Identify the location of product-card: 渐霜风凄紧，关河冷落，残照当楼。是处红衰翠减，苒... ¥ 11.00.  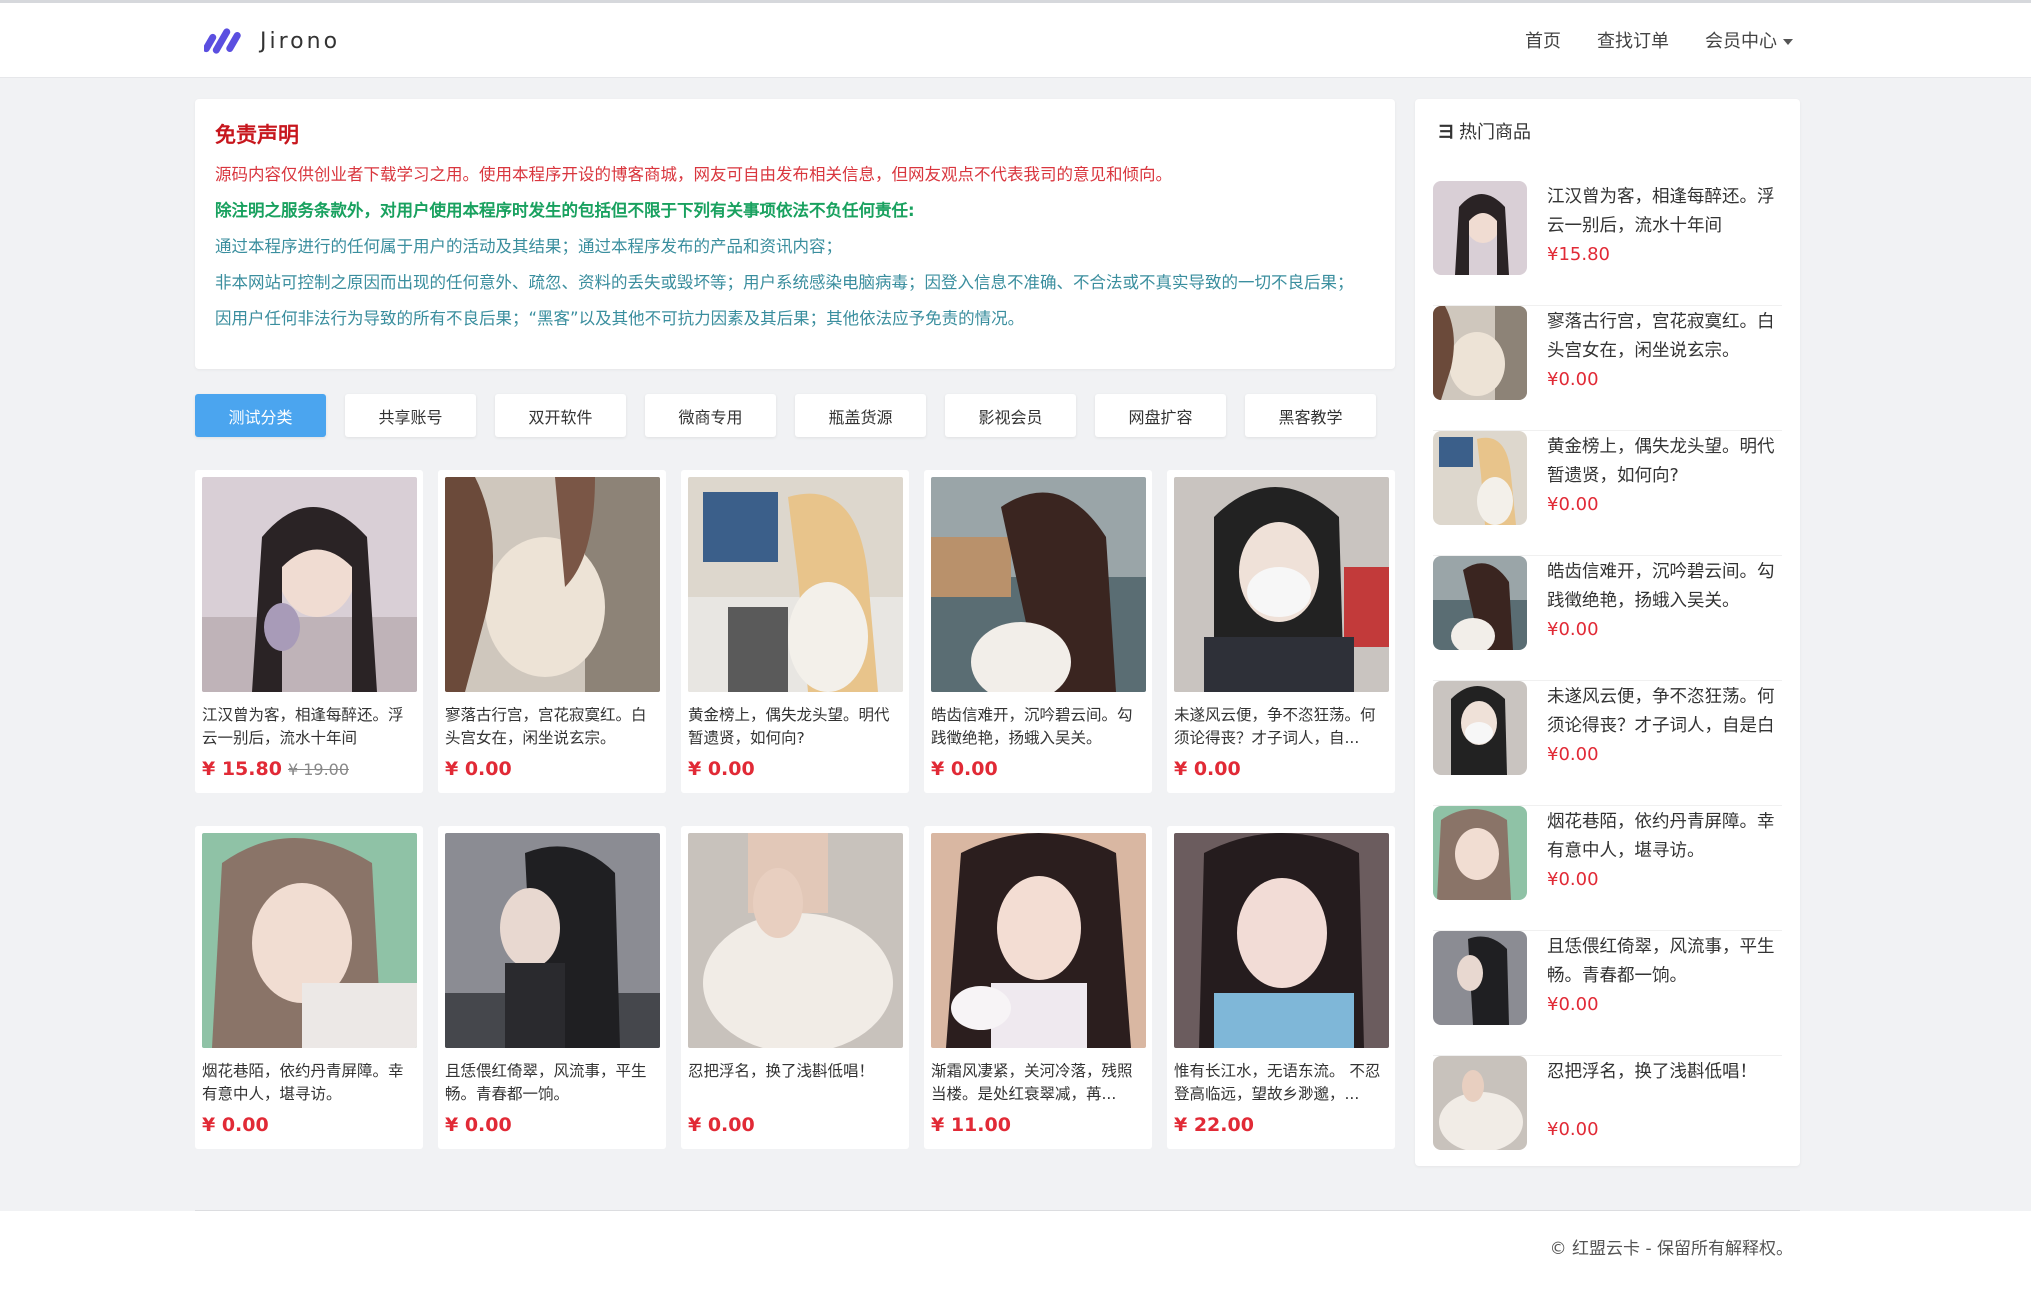
(1038, 987).